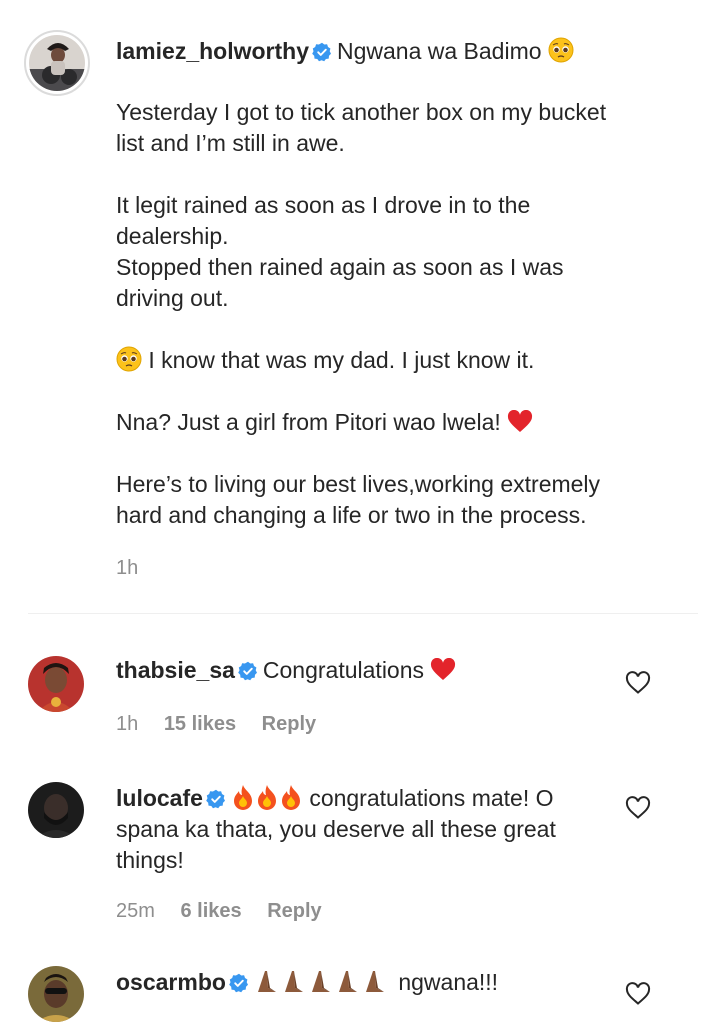  I want to click on caption-divider, so click(363, 613).